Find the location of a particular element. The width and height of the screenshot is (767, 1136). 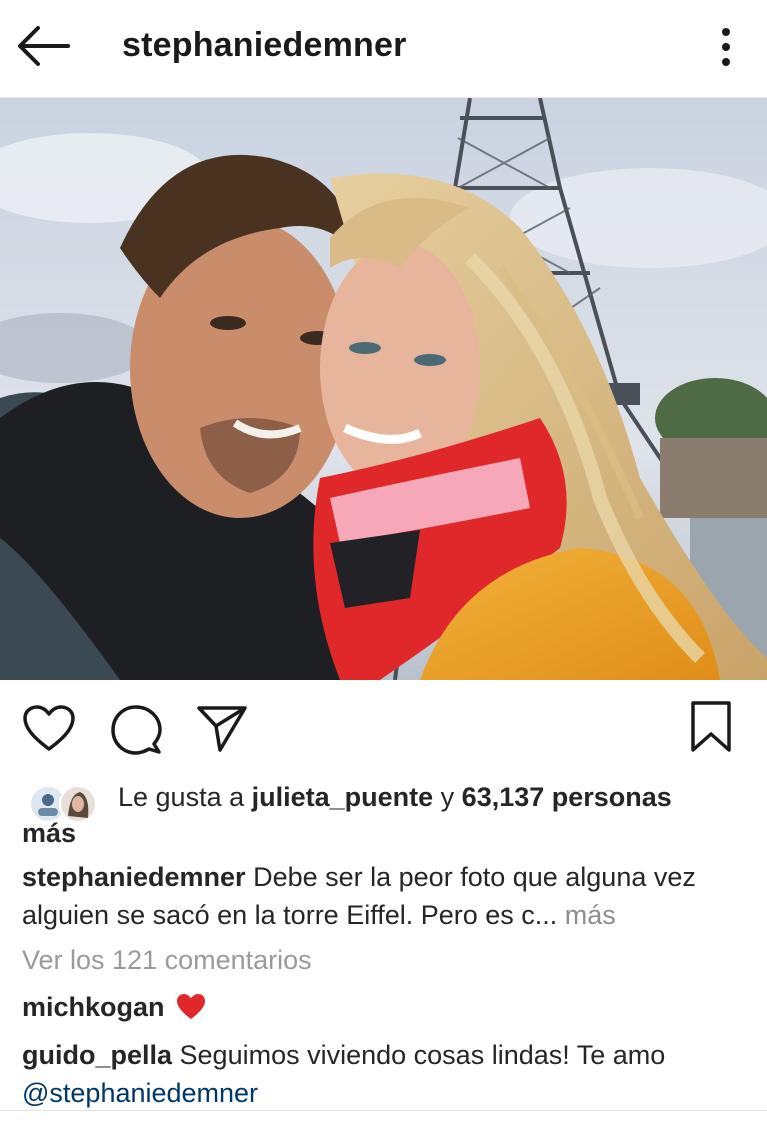

comment-username: michkogan is located at coordinates (93, 1007).